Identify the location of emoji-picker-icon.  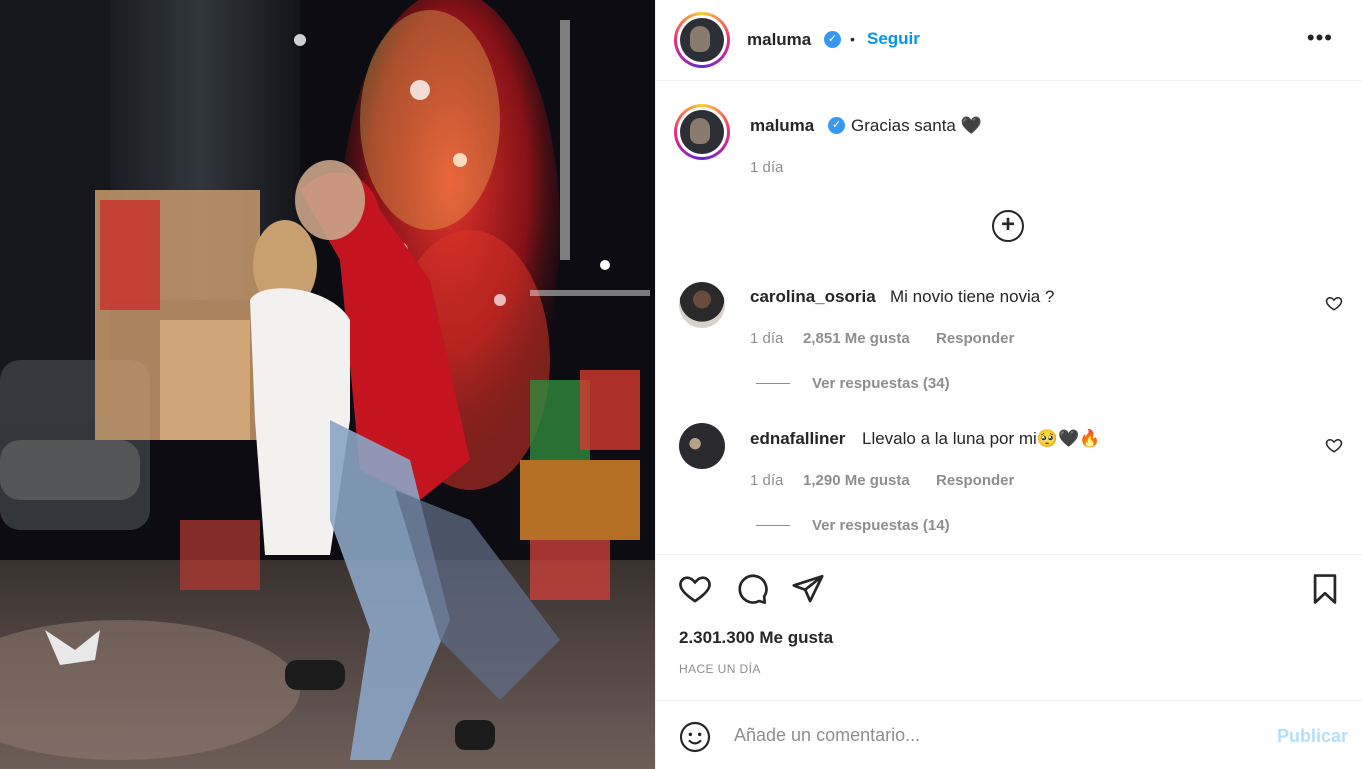
(695, 737).